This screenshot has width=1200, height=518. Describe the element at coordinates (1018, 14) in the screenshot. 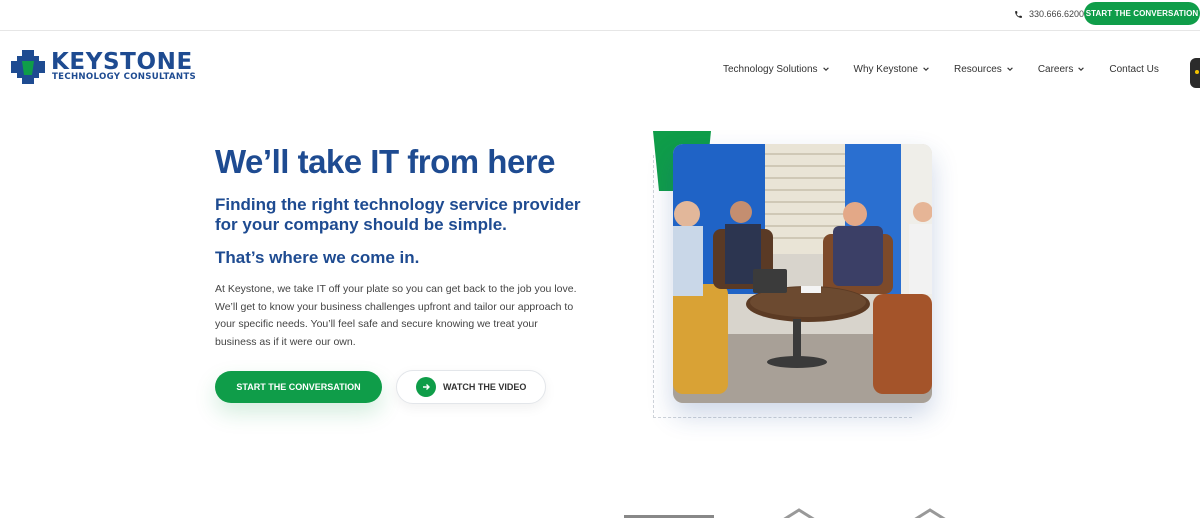

I see `phone-icon` at that location.